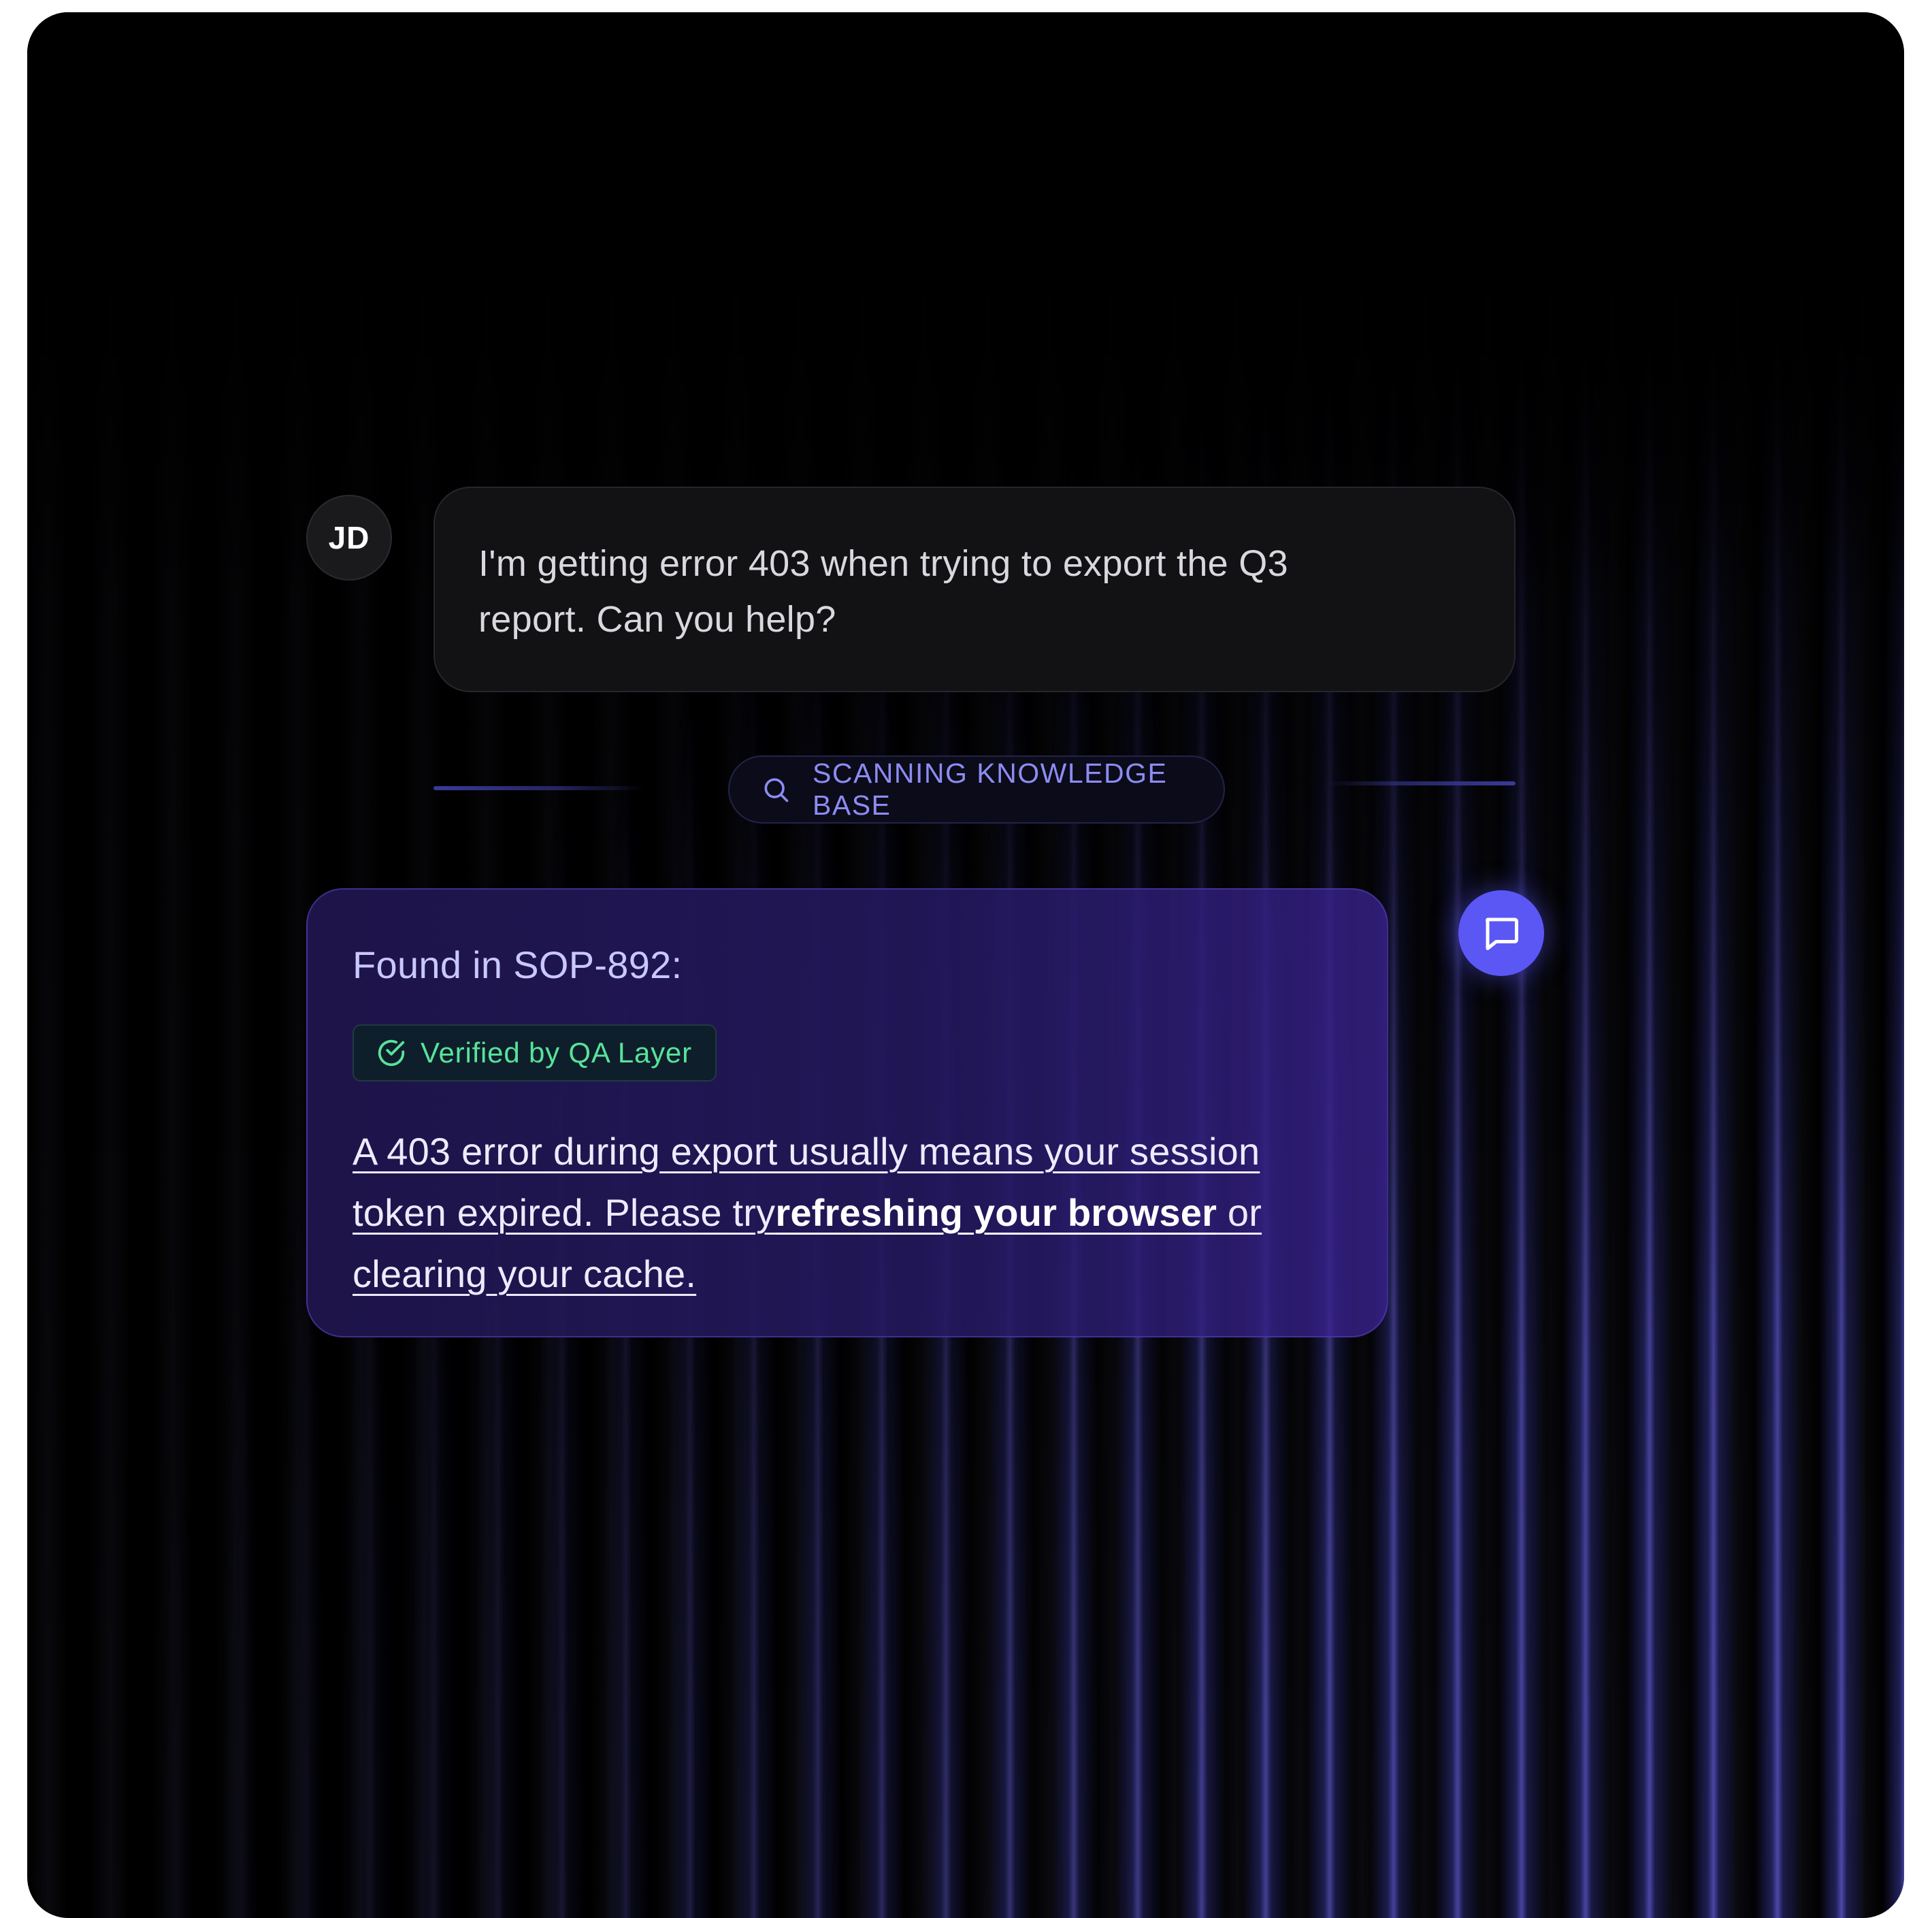 This screenshot has height=1918, width=1932. I want to click on verified-badge-text: Verified by QA Layer, so click(556, 1053).